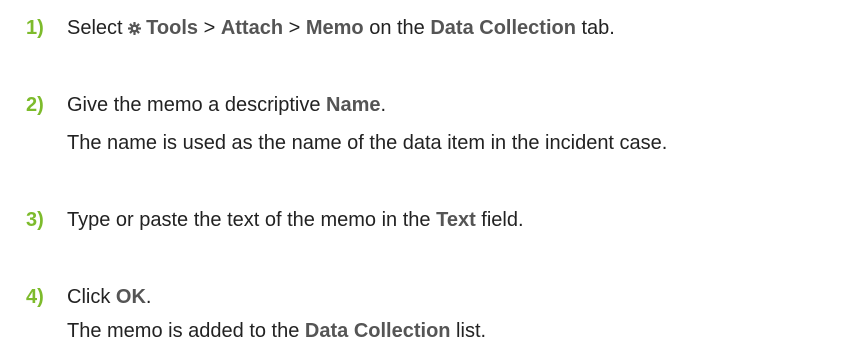 Image resolution: width=865 pixels, height=347 pixels. Describe the element at coordinates (196, 105) in the screenshot. I see `step-text-part: Give the memo a descriptive` at that location.